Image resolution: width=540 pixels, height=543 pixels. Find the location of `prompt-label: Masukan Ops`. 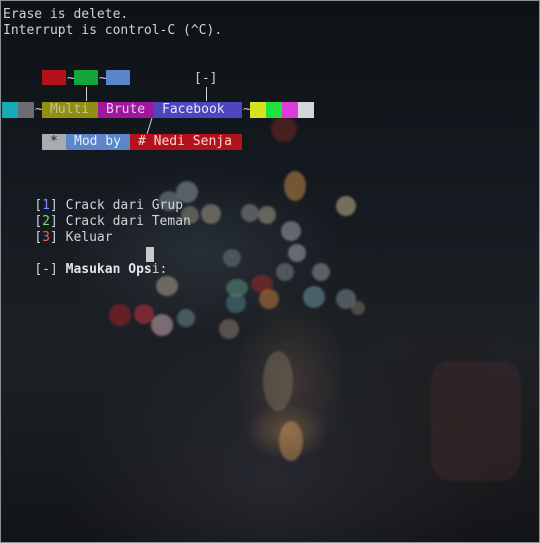

prompt-label: Masukan Ops is located at coordinates (108, 269).